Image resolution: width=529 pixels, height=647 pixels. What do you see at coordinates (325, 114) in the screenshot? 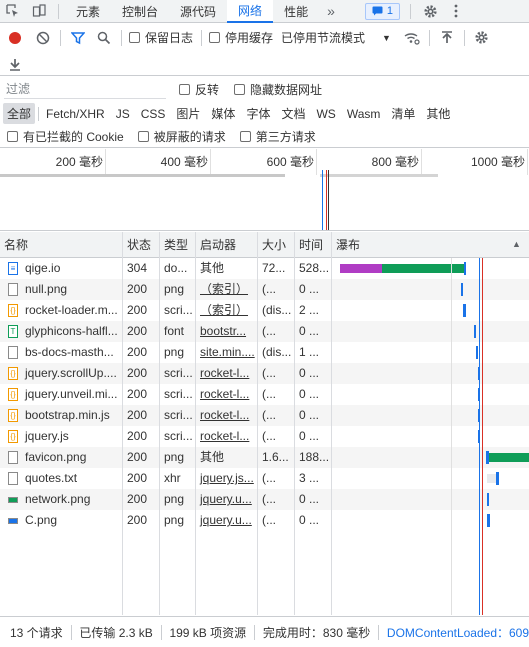
I see `type-filter-ws: WS` at bounding box center [325, 114].